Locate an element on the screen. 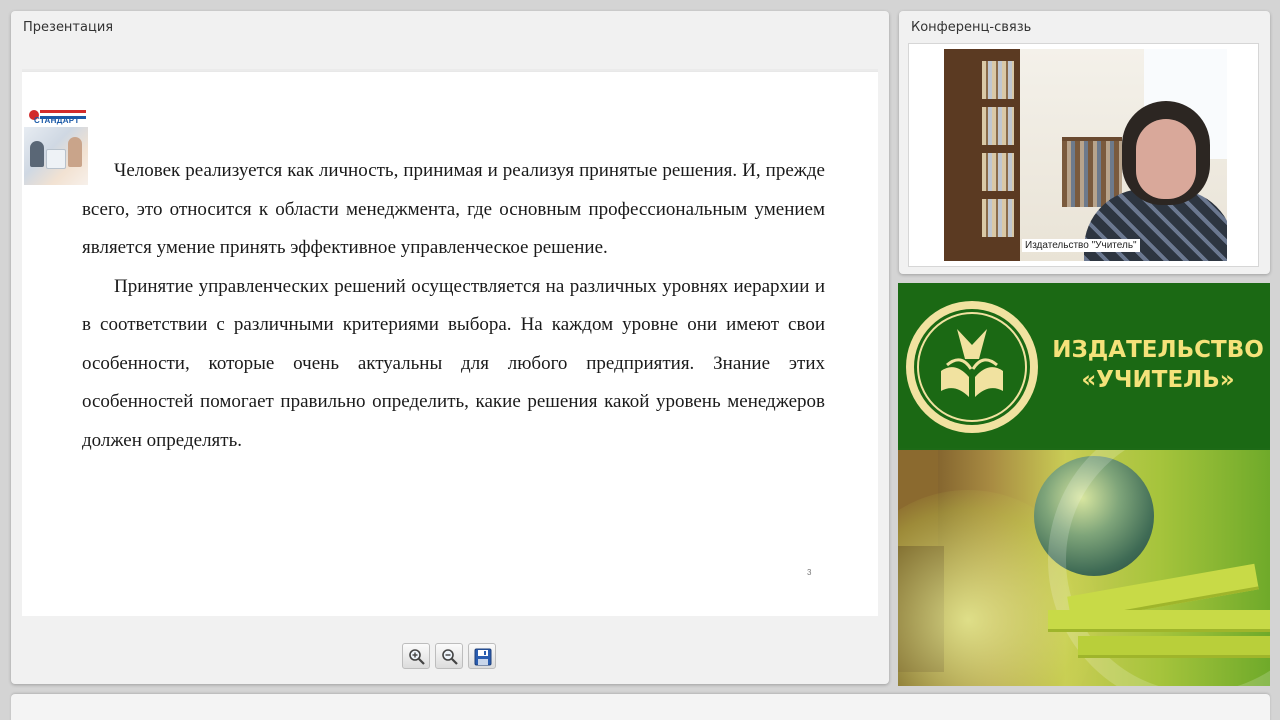 This screenshot has width=1280, height=720. conference-panel-title: Конференц-связь is located at coordinates (971, 27).